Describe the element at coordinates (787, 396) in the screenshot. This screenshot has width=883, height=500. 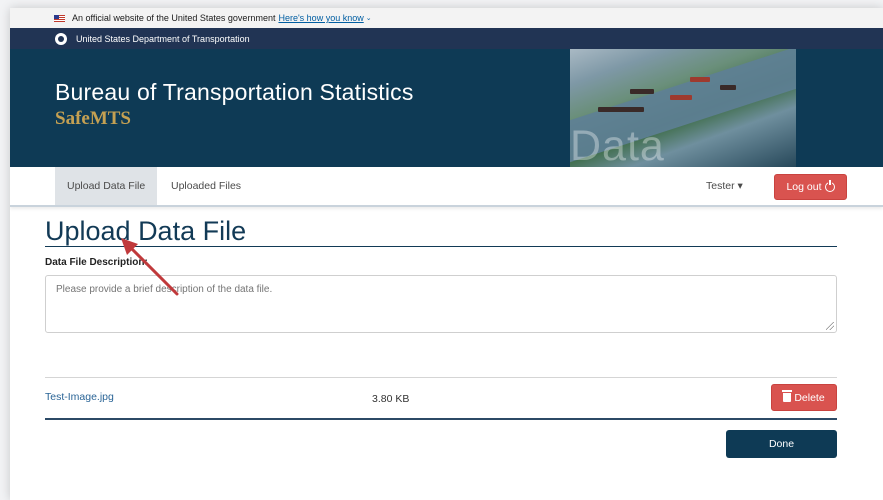
I see `trash-icon` at that location.